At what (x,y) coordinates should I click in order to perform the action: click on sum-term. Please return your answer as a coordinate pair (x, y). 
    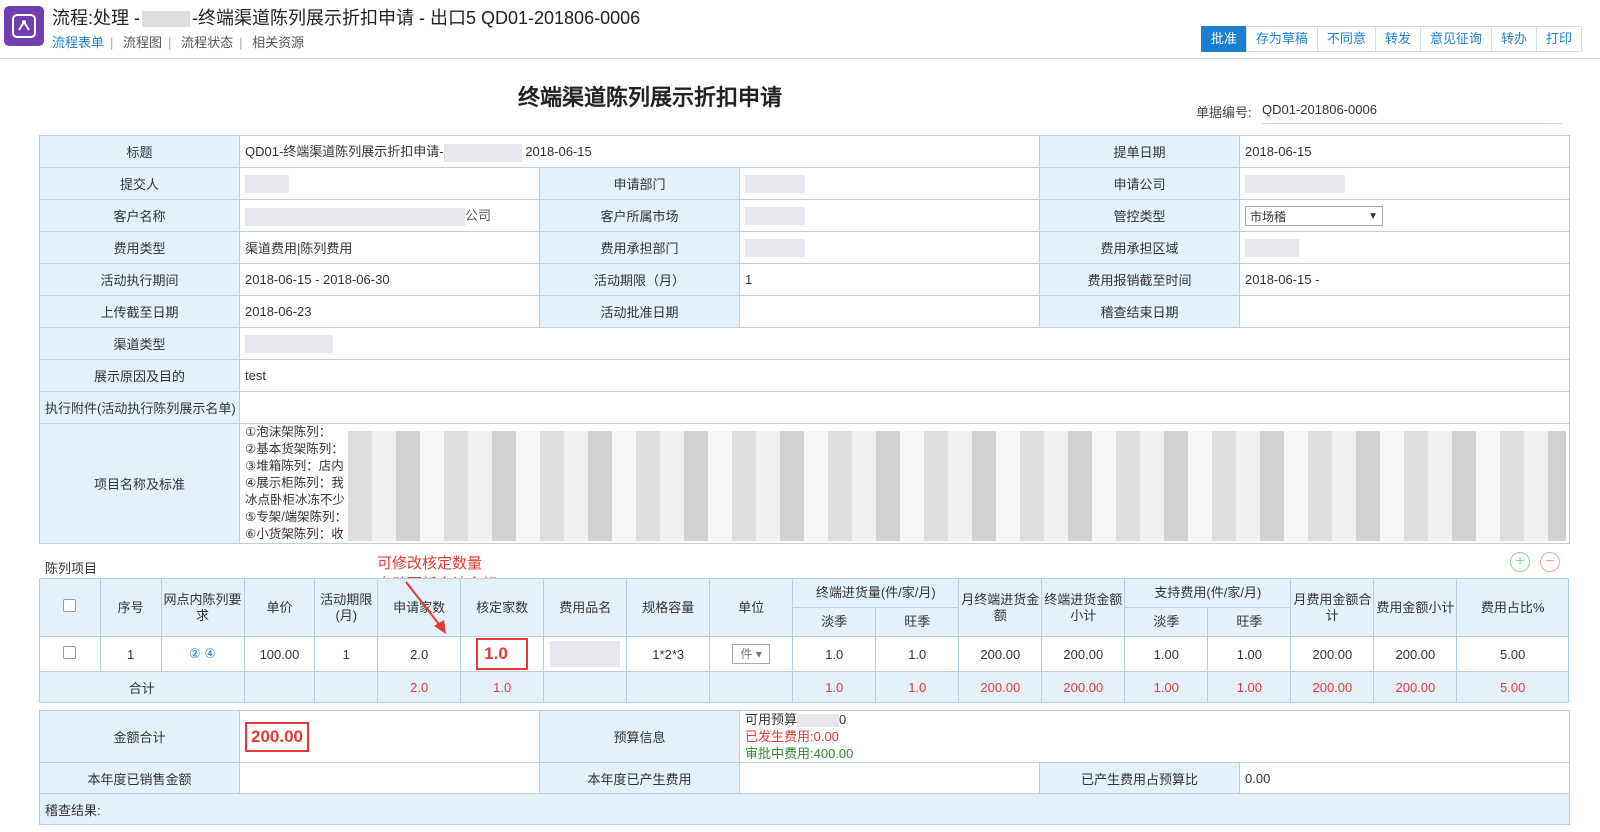
    Looking at the image, I should click on (346, 687).